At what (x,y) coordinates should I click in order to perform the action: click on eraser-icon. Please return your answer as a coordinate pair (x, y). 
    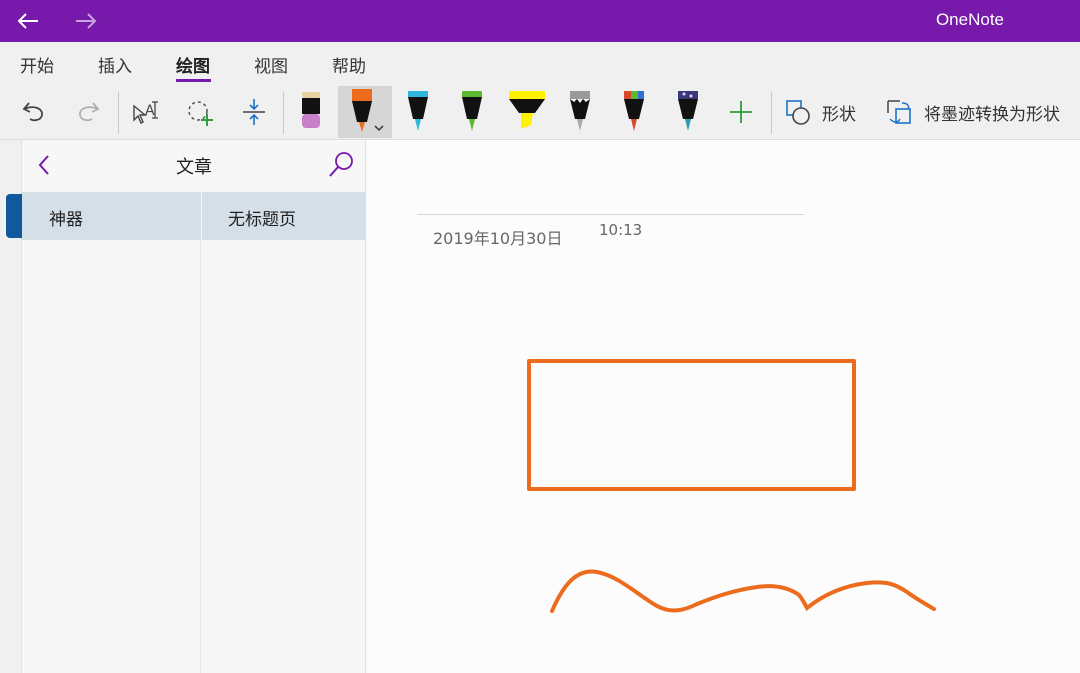
    Looking at the image, I should click on (311, 110).